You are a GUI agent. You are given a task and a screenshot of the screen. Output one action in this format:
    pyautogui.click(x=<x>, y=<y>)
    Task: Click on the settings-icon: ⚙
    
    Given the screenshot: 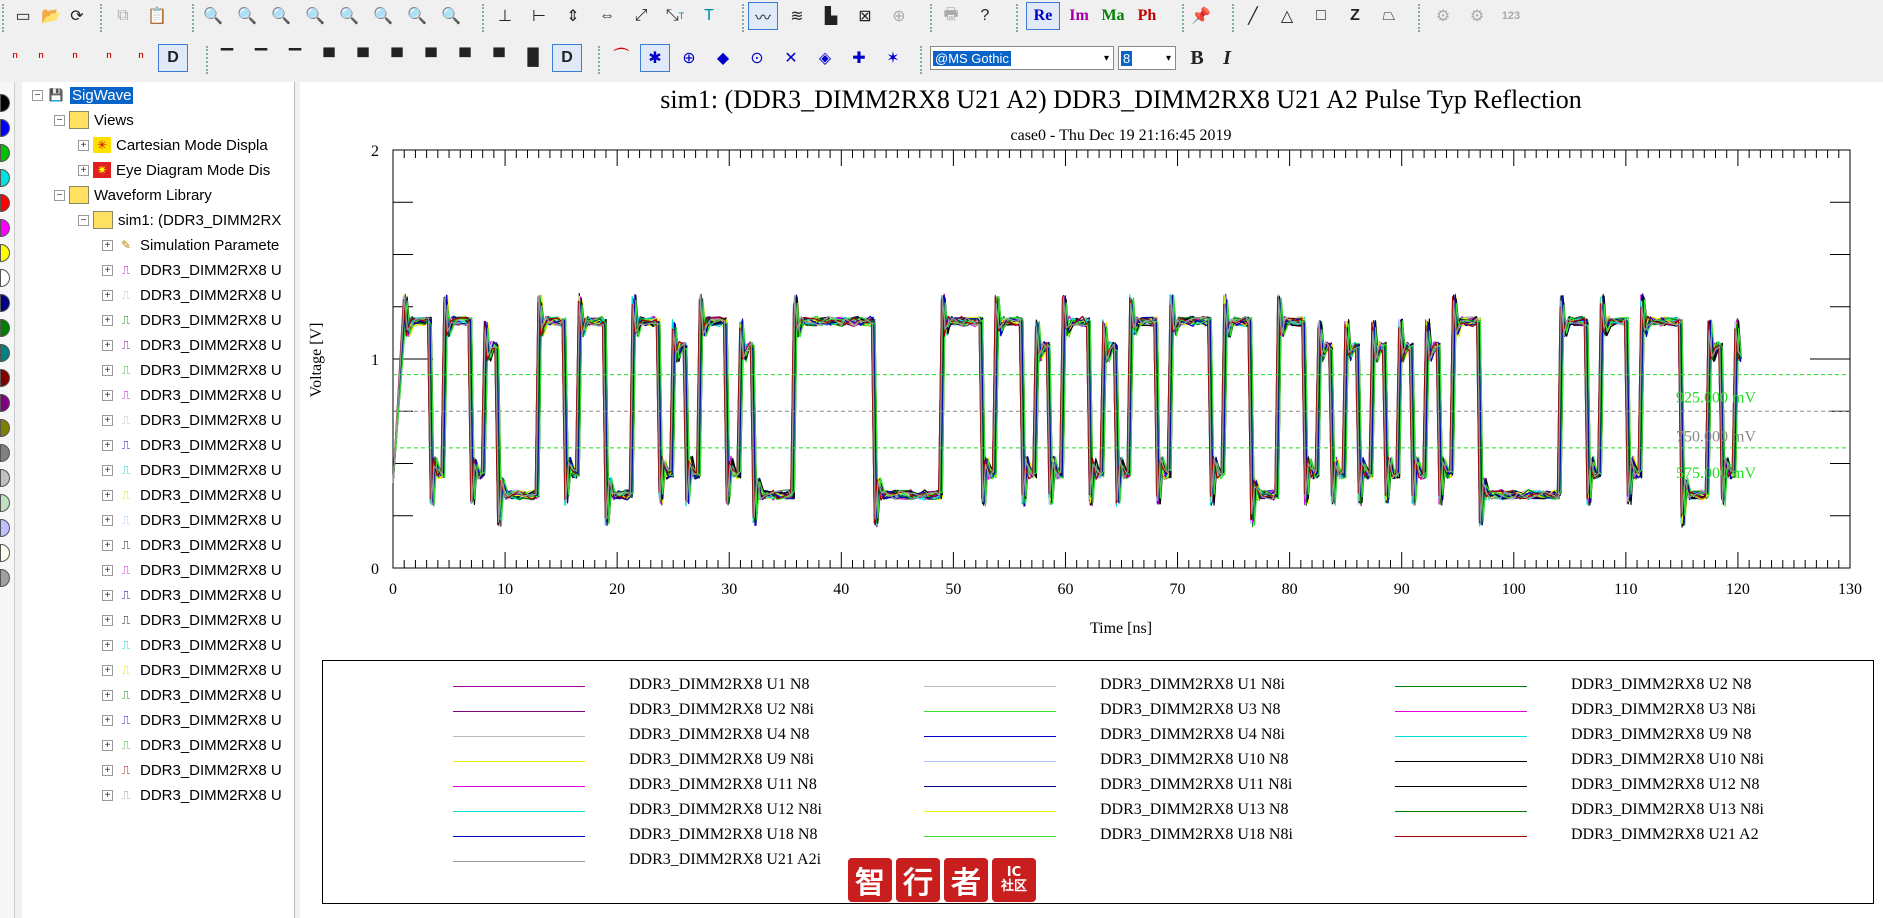 What is the action you would take?
    pyautogui.click(x=1443, y=16)
    